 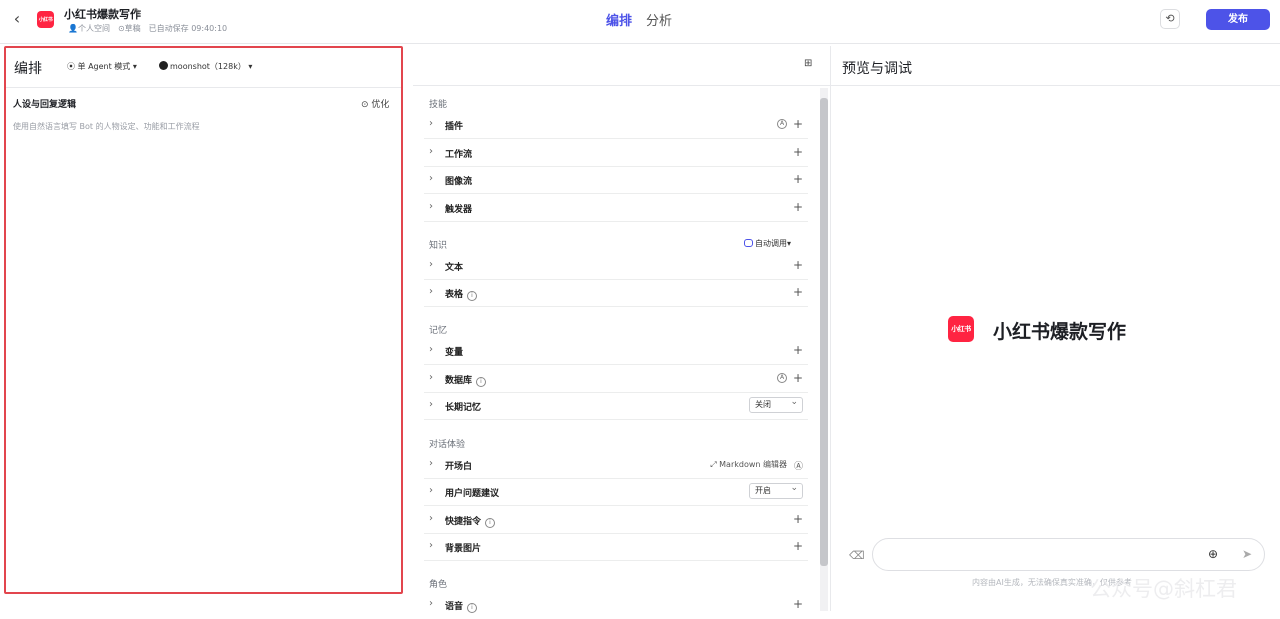 I want to click on meta-space: 个人空间, so click(x=93, y=28).